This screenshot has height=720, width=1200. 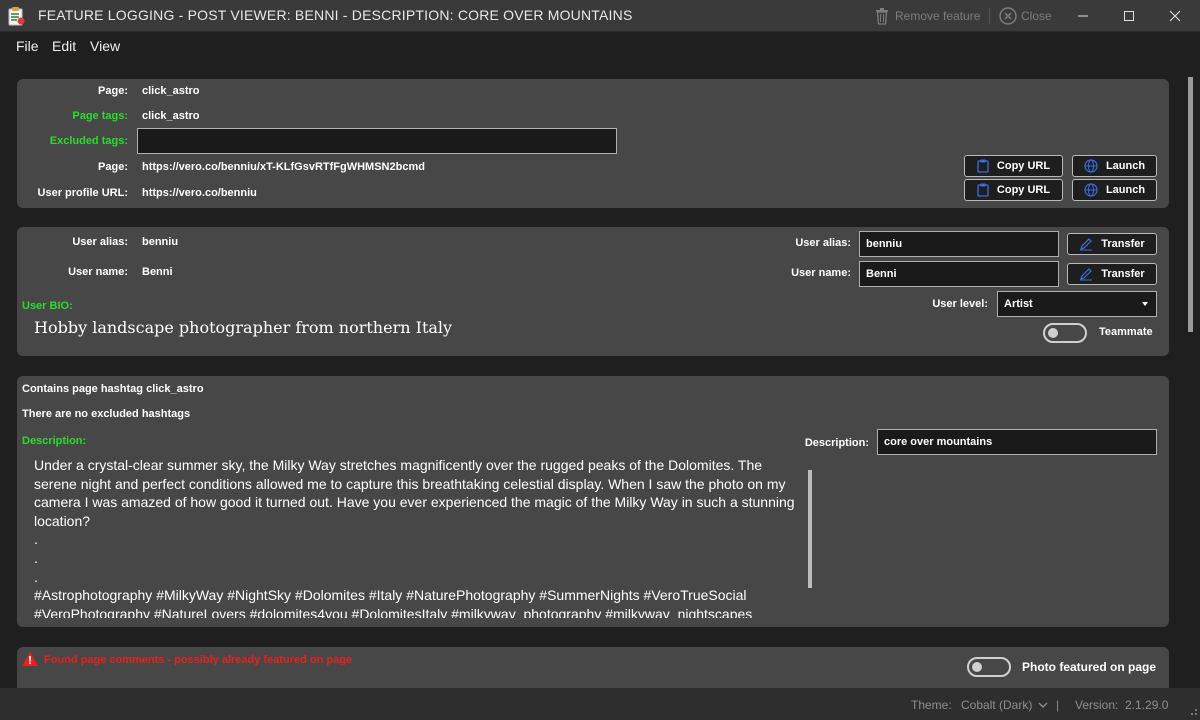 I want to click on remove-feature-button: Remove feature, so click(x=926, y=16).